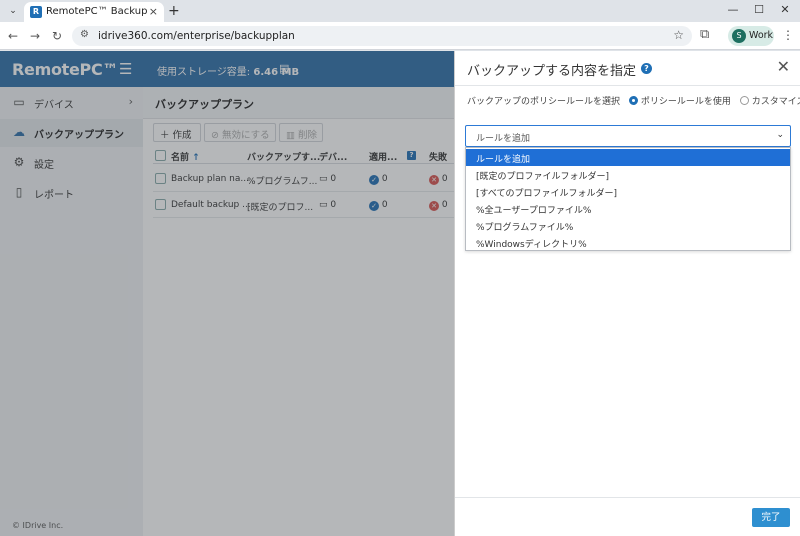 The height and width of the screenshot is (536, 800). Describe the element at coordinates (628, 242) in the screenshot. I see `dropdown-option: %Windowsディレクトリ%` at that location.